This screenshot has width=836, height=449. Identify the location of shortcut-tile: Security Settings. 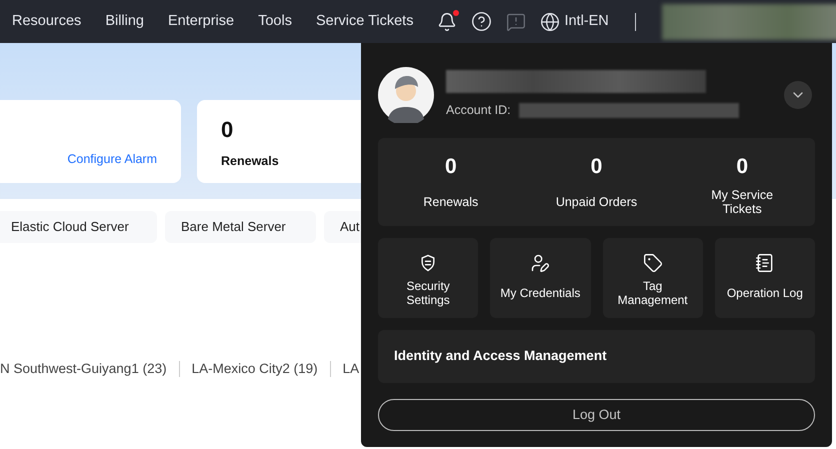
(428, 278).